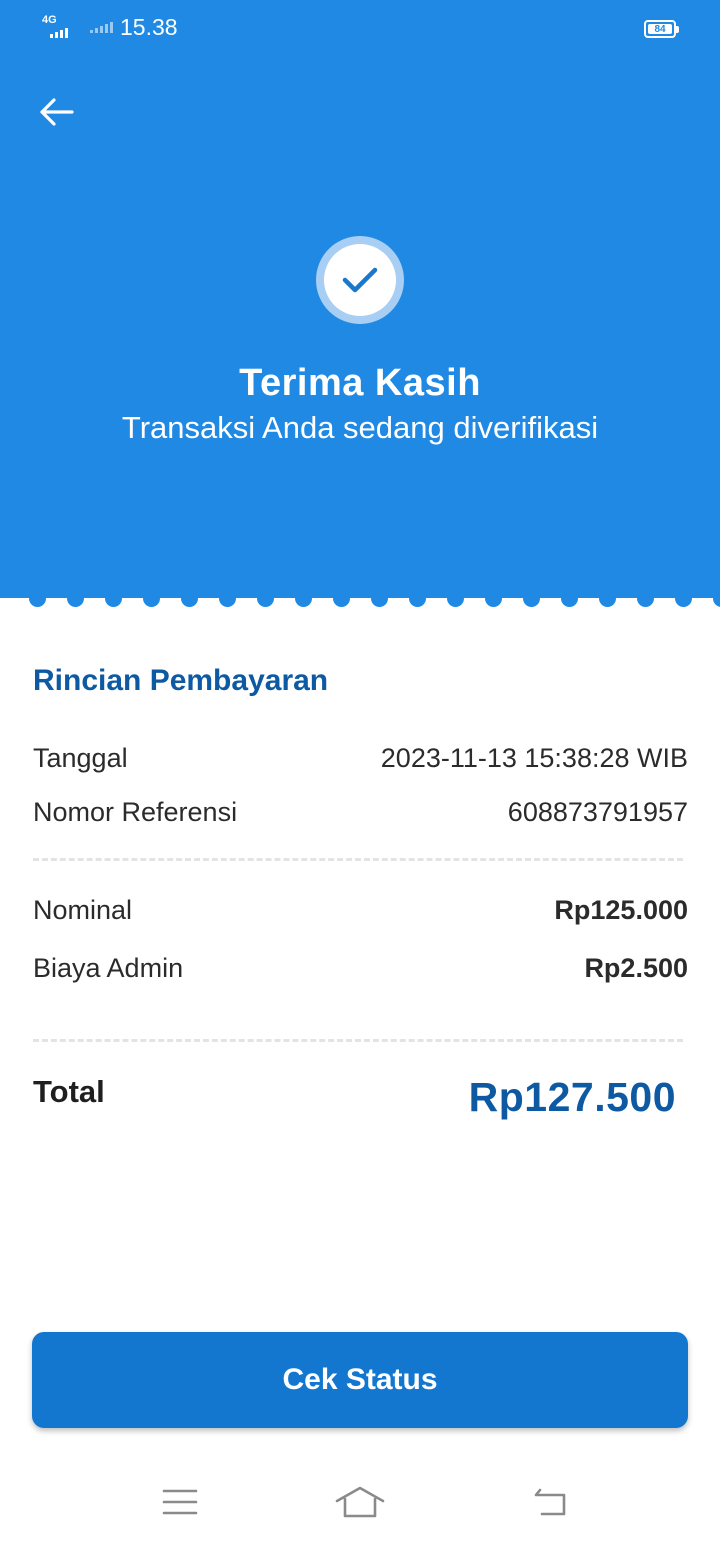  I want to click on row-admin-fee-label: Biaya Admin, so click(108, 967).